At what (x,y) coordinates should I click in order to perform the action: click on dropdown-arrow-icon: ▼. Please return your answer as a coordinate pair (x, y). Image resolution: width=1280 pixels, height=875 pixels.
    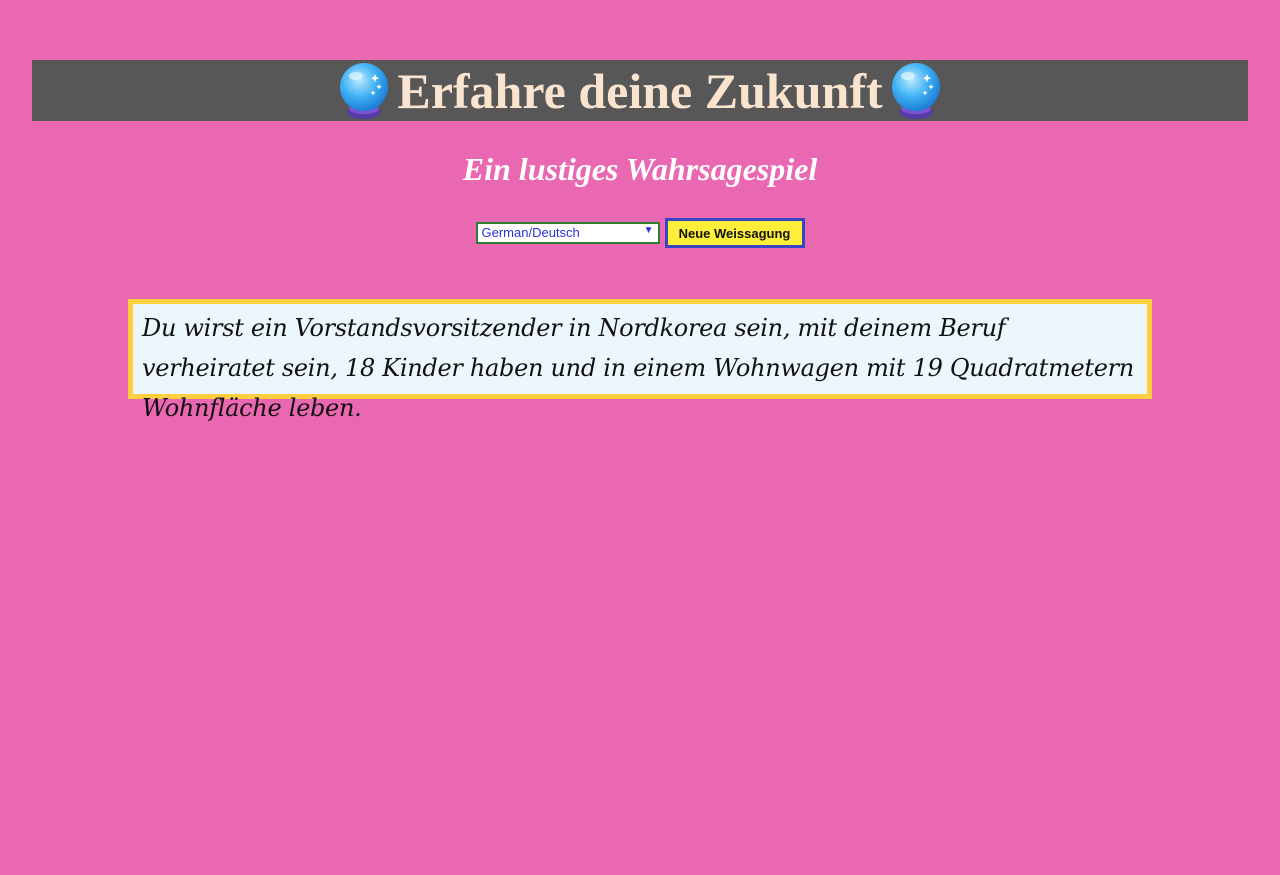
    Looking at the image, I should click on (648, 230).